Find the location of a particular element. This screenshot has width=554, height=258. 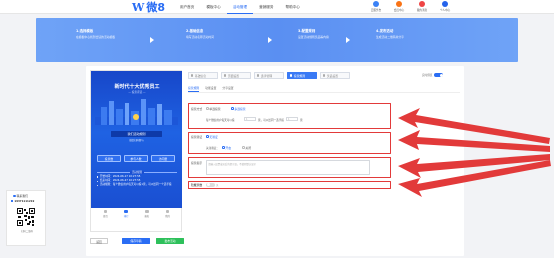

banner-step-desc: 生成活动二维码并分享 is located at coordinates (390, 36).